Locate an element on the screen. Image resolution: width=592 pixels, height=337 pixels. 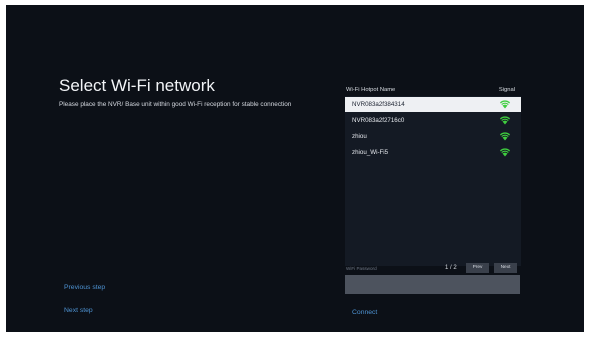
prev-page-button: Prev is located at coordinates (477, 268).